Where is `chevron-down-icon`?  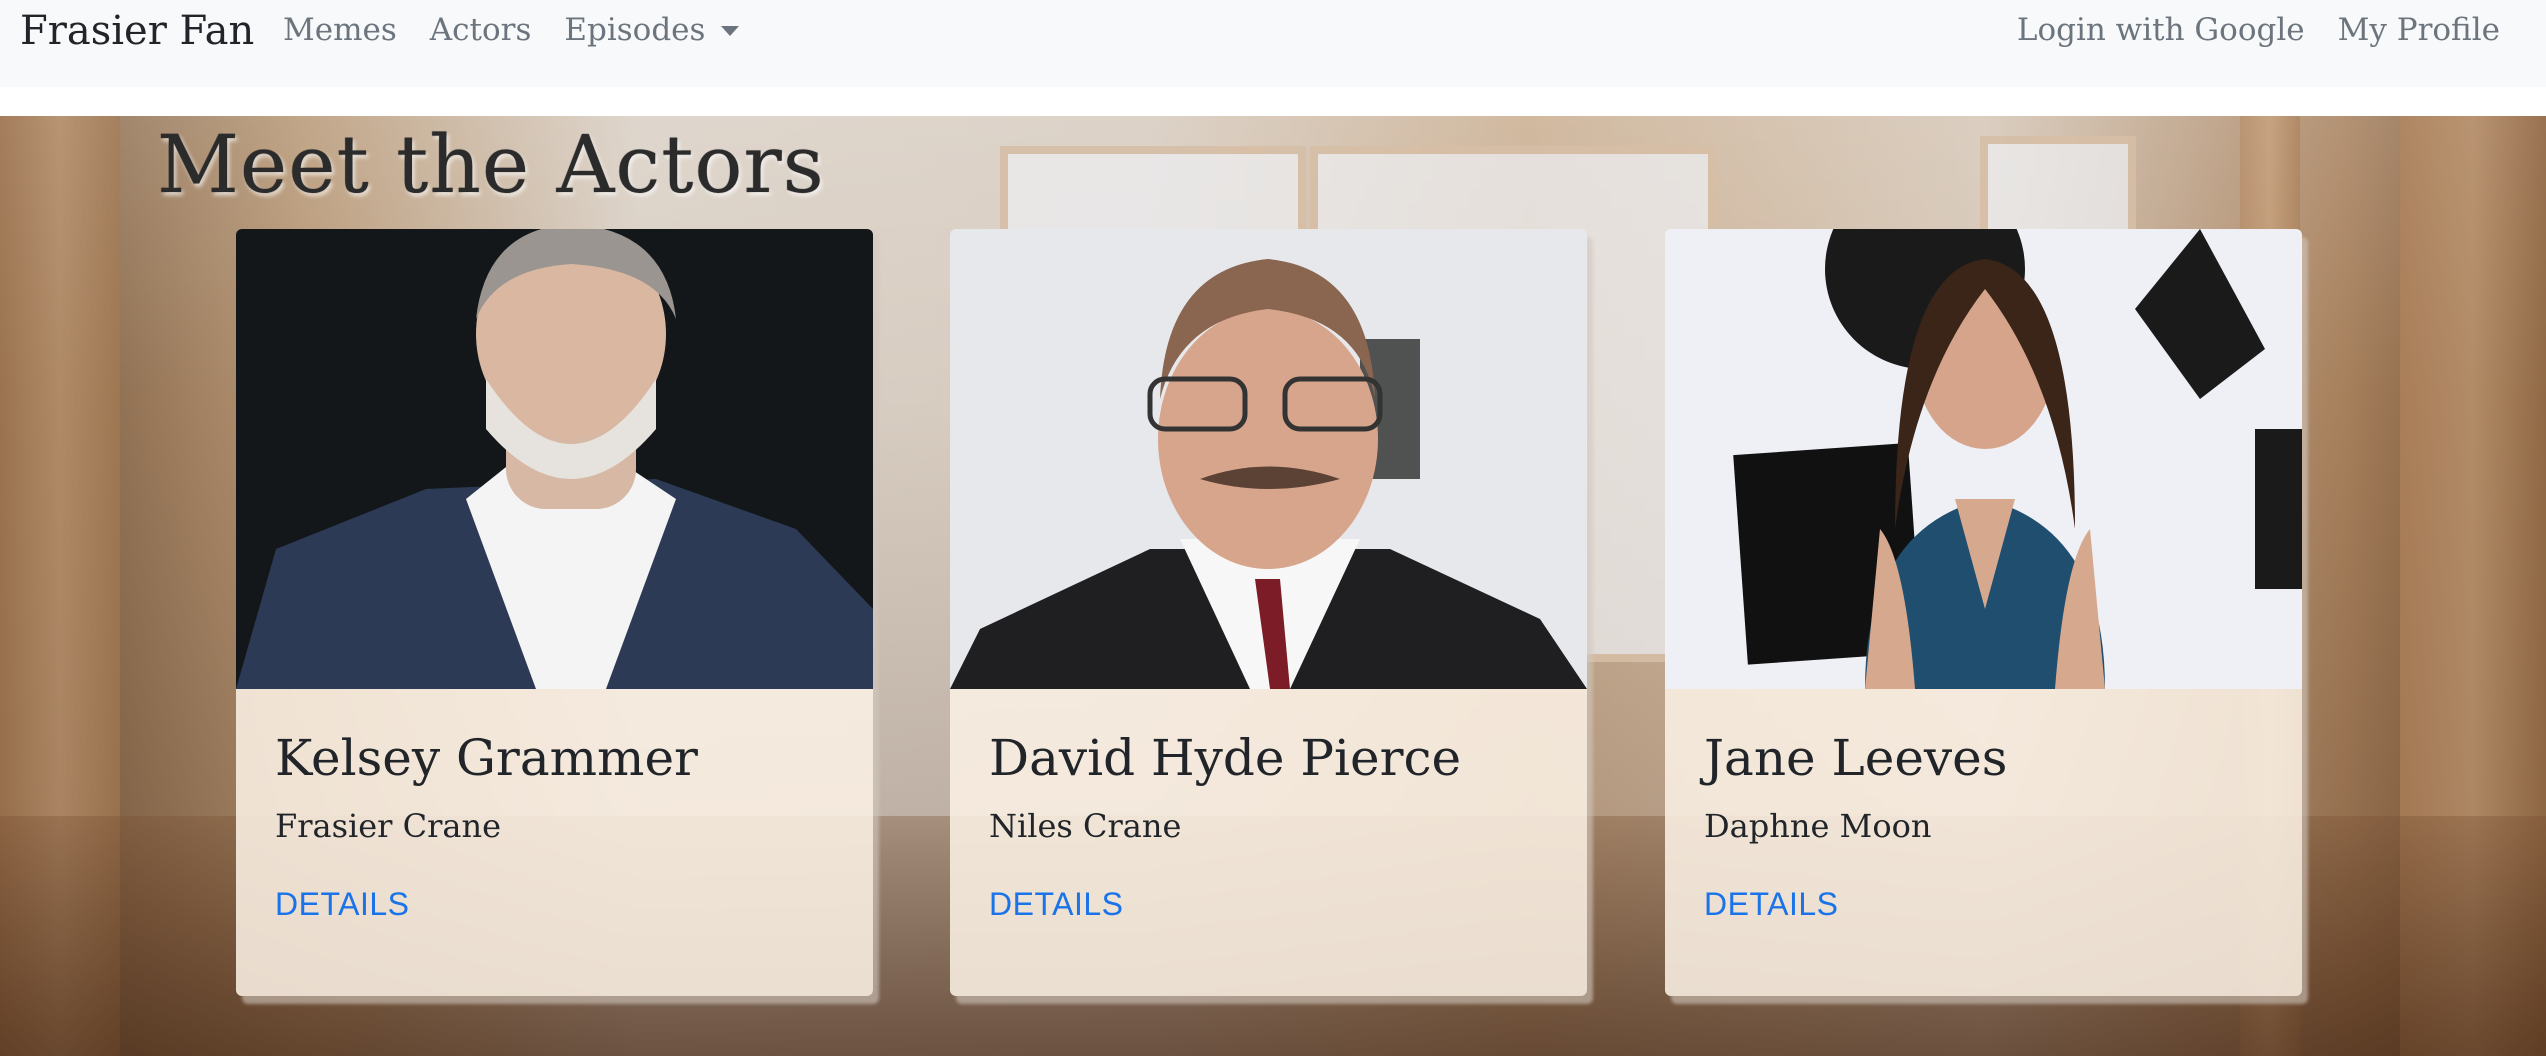
chevron-down-icon is located at coordinates (730, 31).